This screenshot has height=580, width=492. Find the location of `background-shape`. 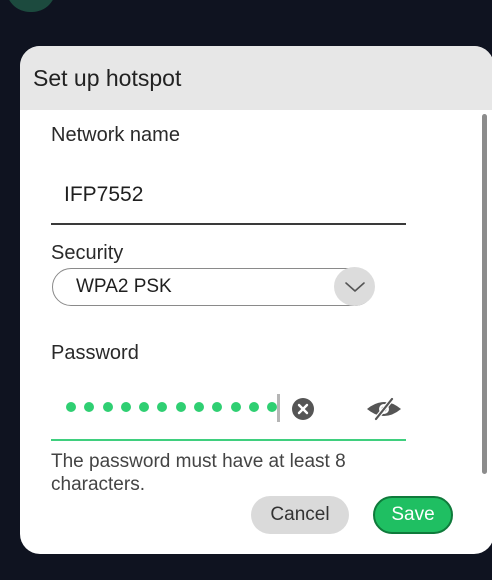

background-shape is located at coordinates (31, 6).